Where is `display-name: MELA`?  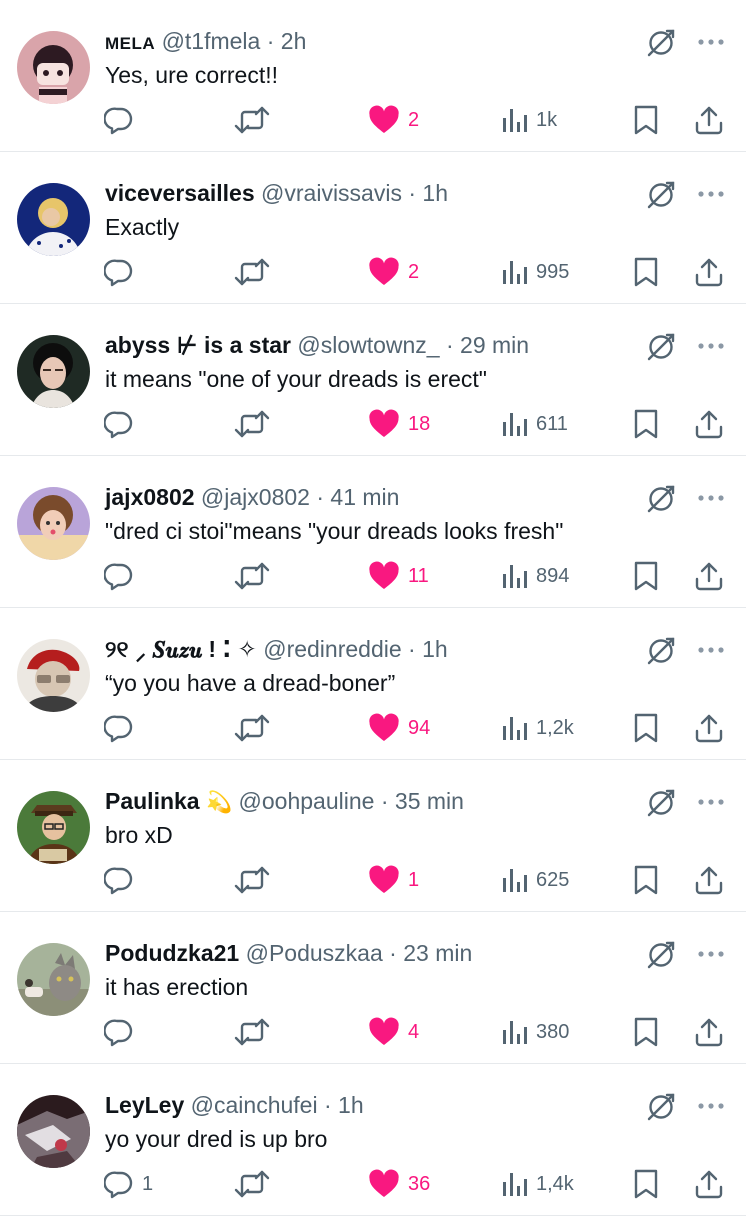
display-name: MELA is located at coordinates (130, 43).